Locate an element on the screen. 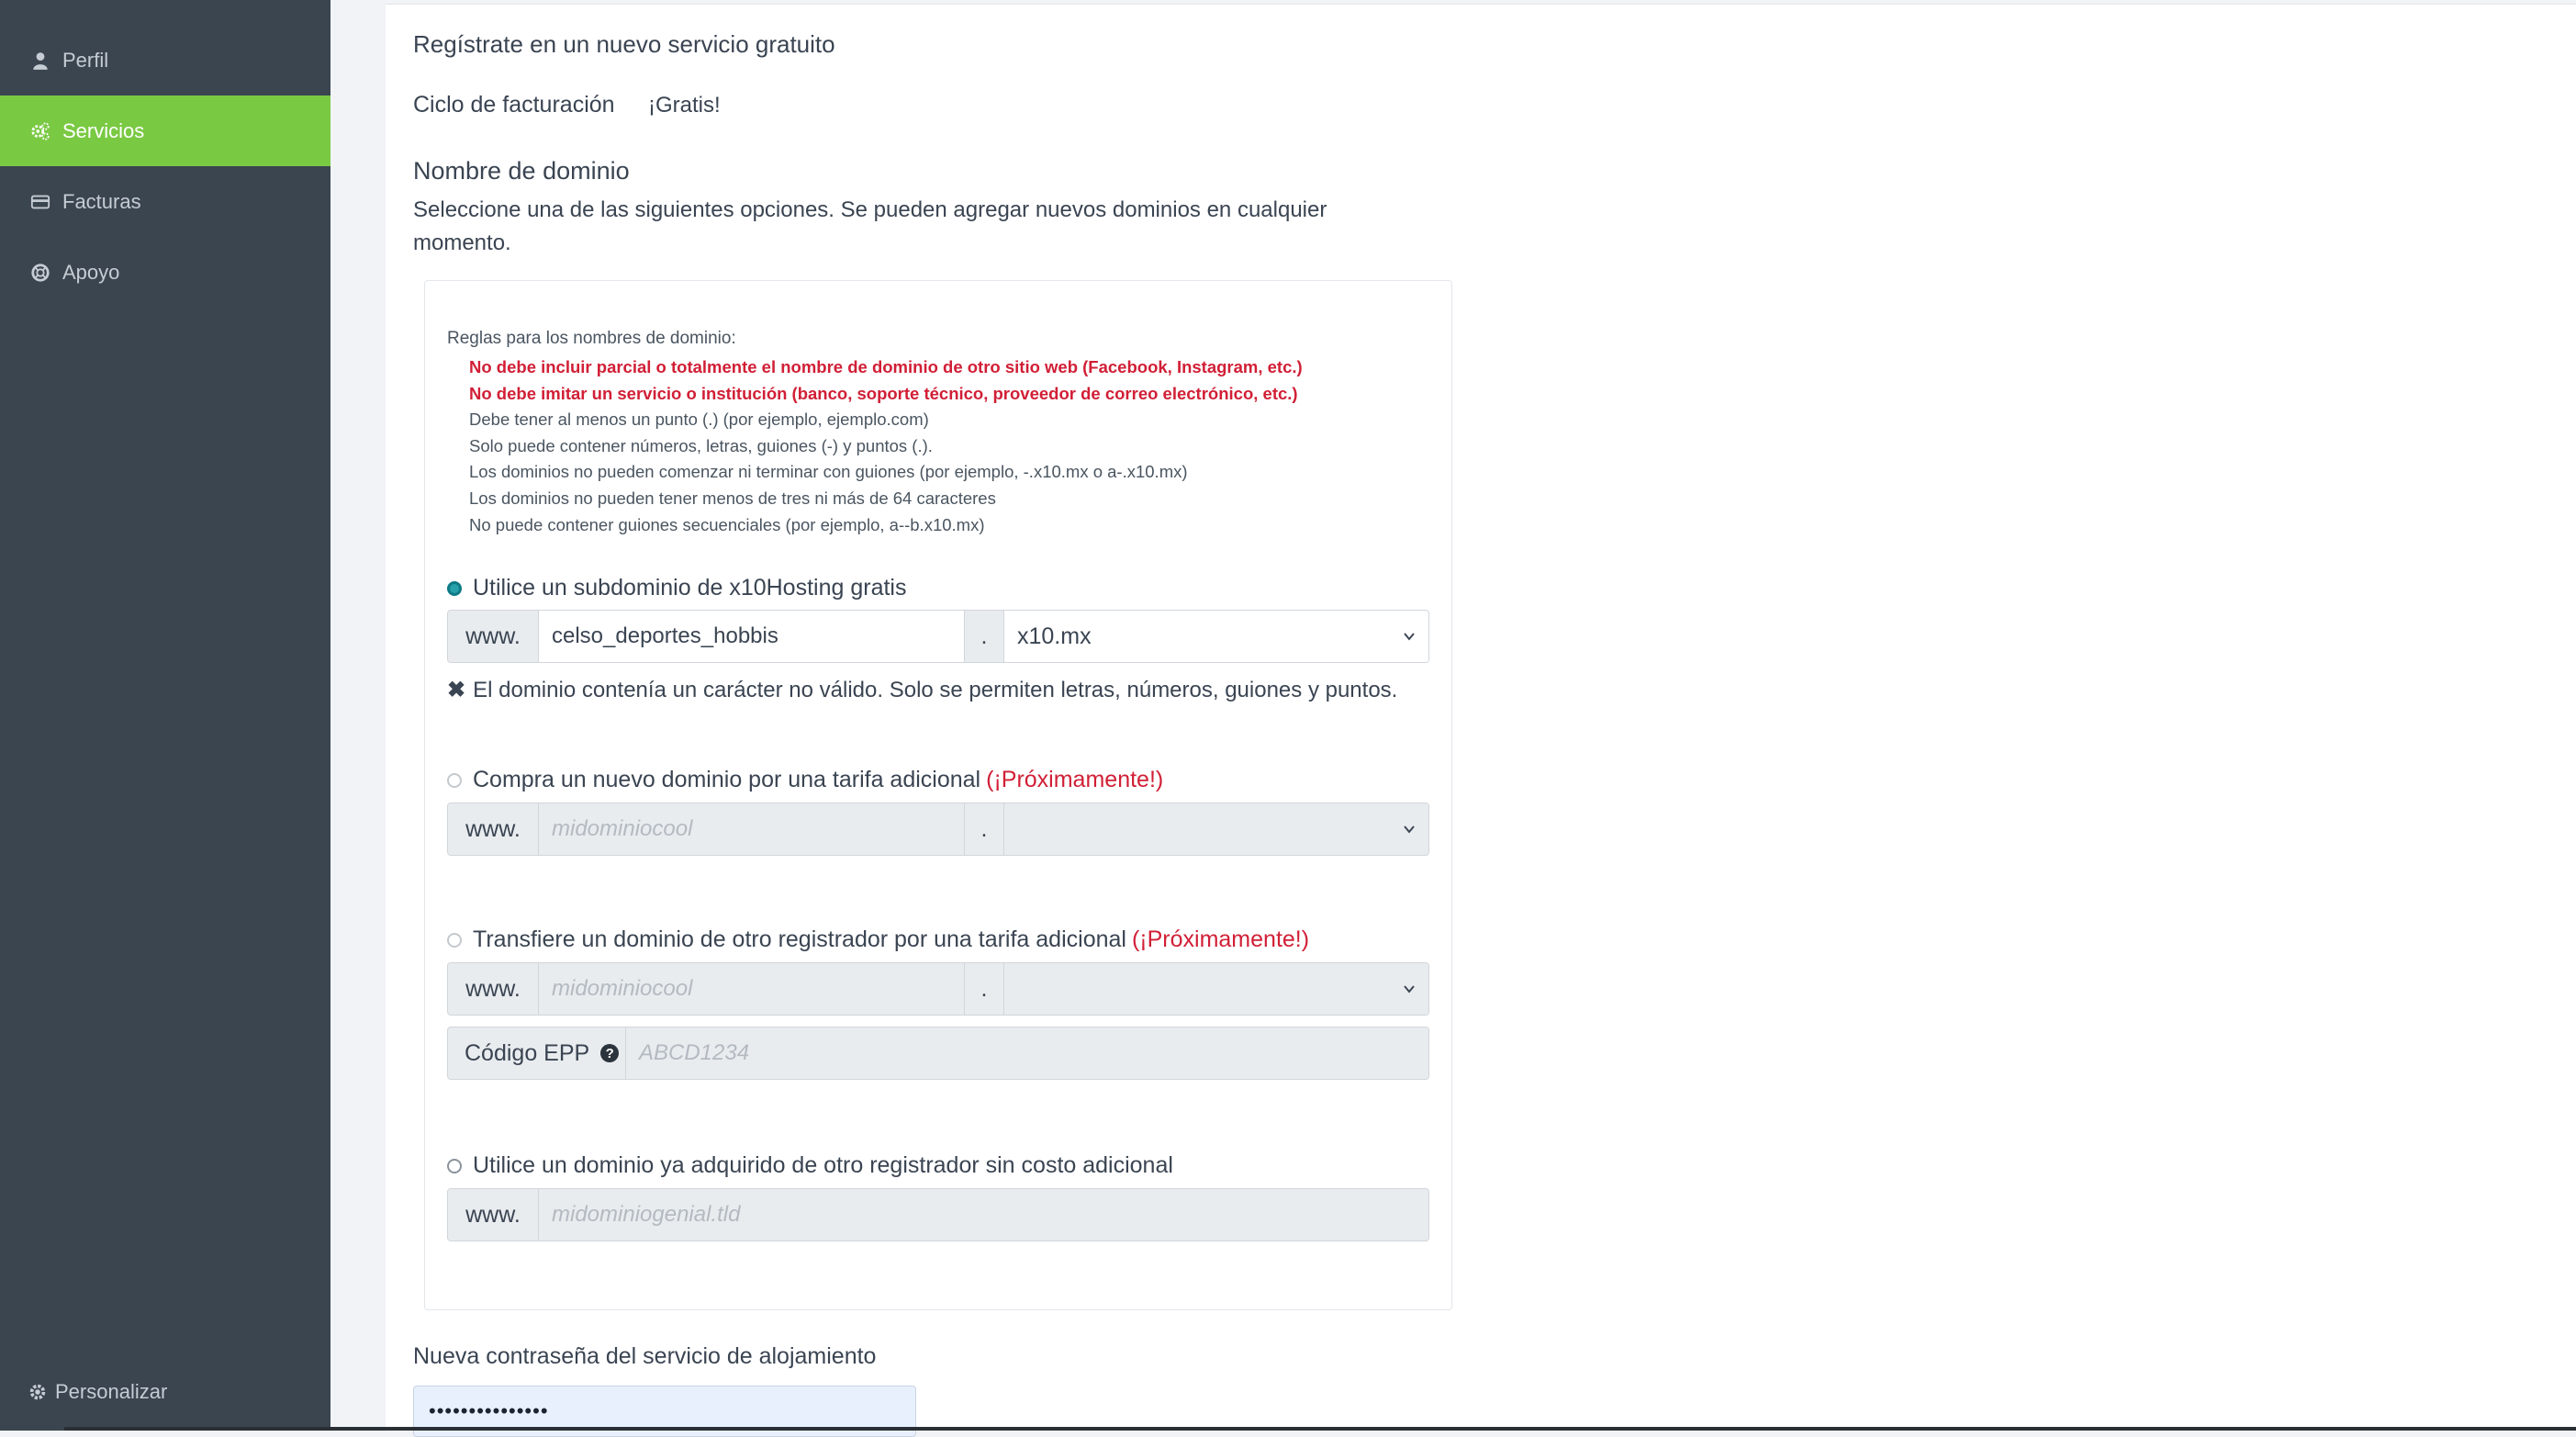  rules-title: Reglas para los nombres de dominio: is located at coordinates (591, 339).